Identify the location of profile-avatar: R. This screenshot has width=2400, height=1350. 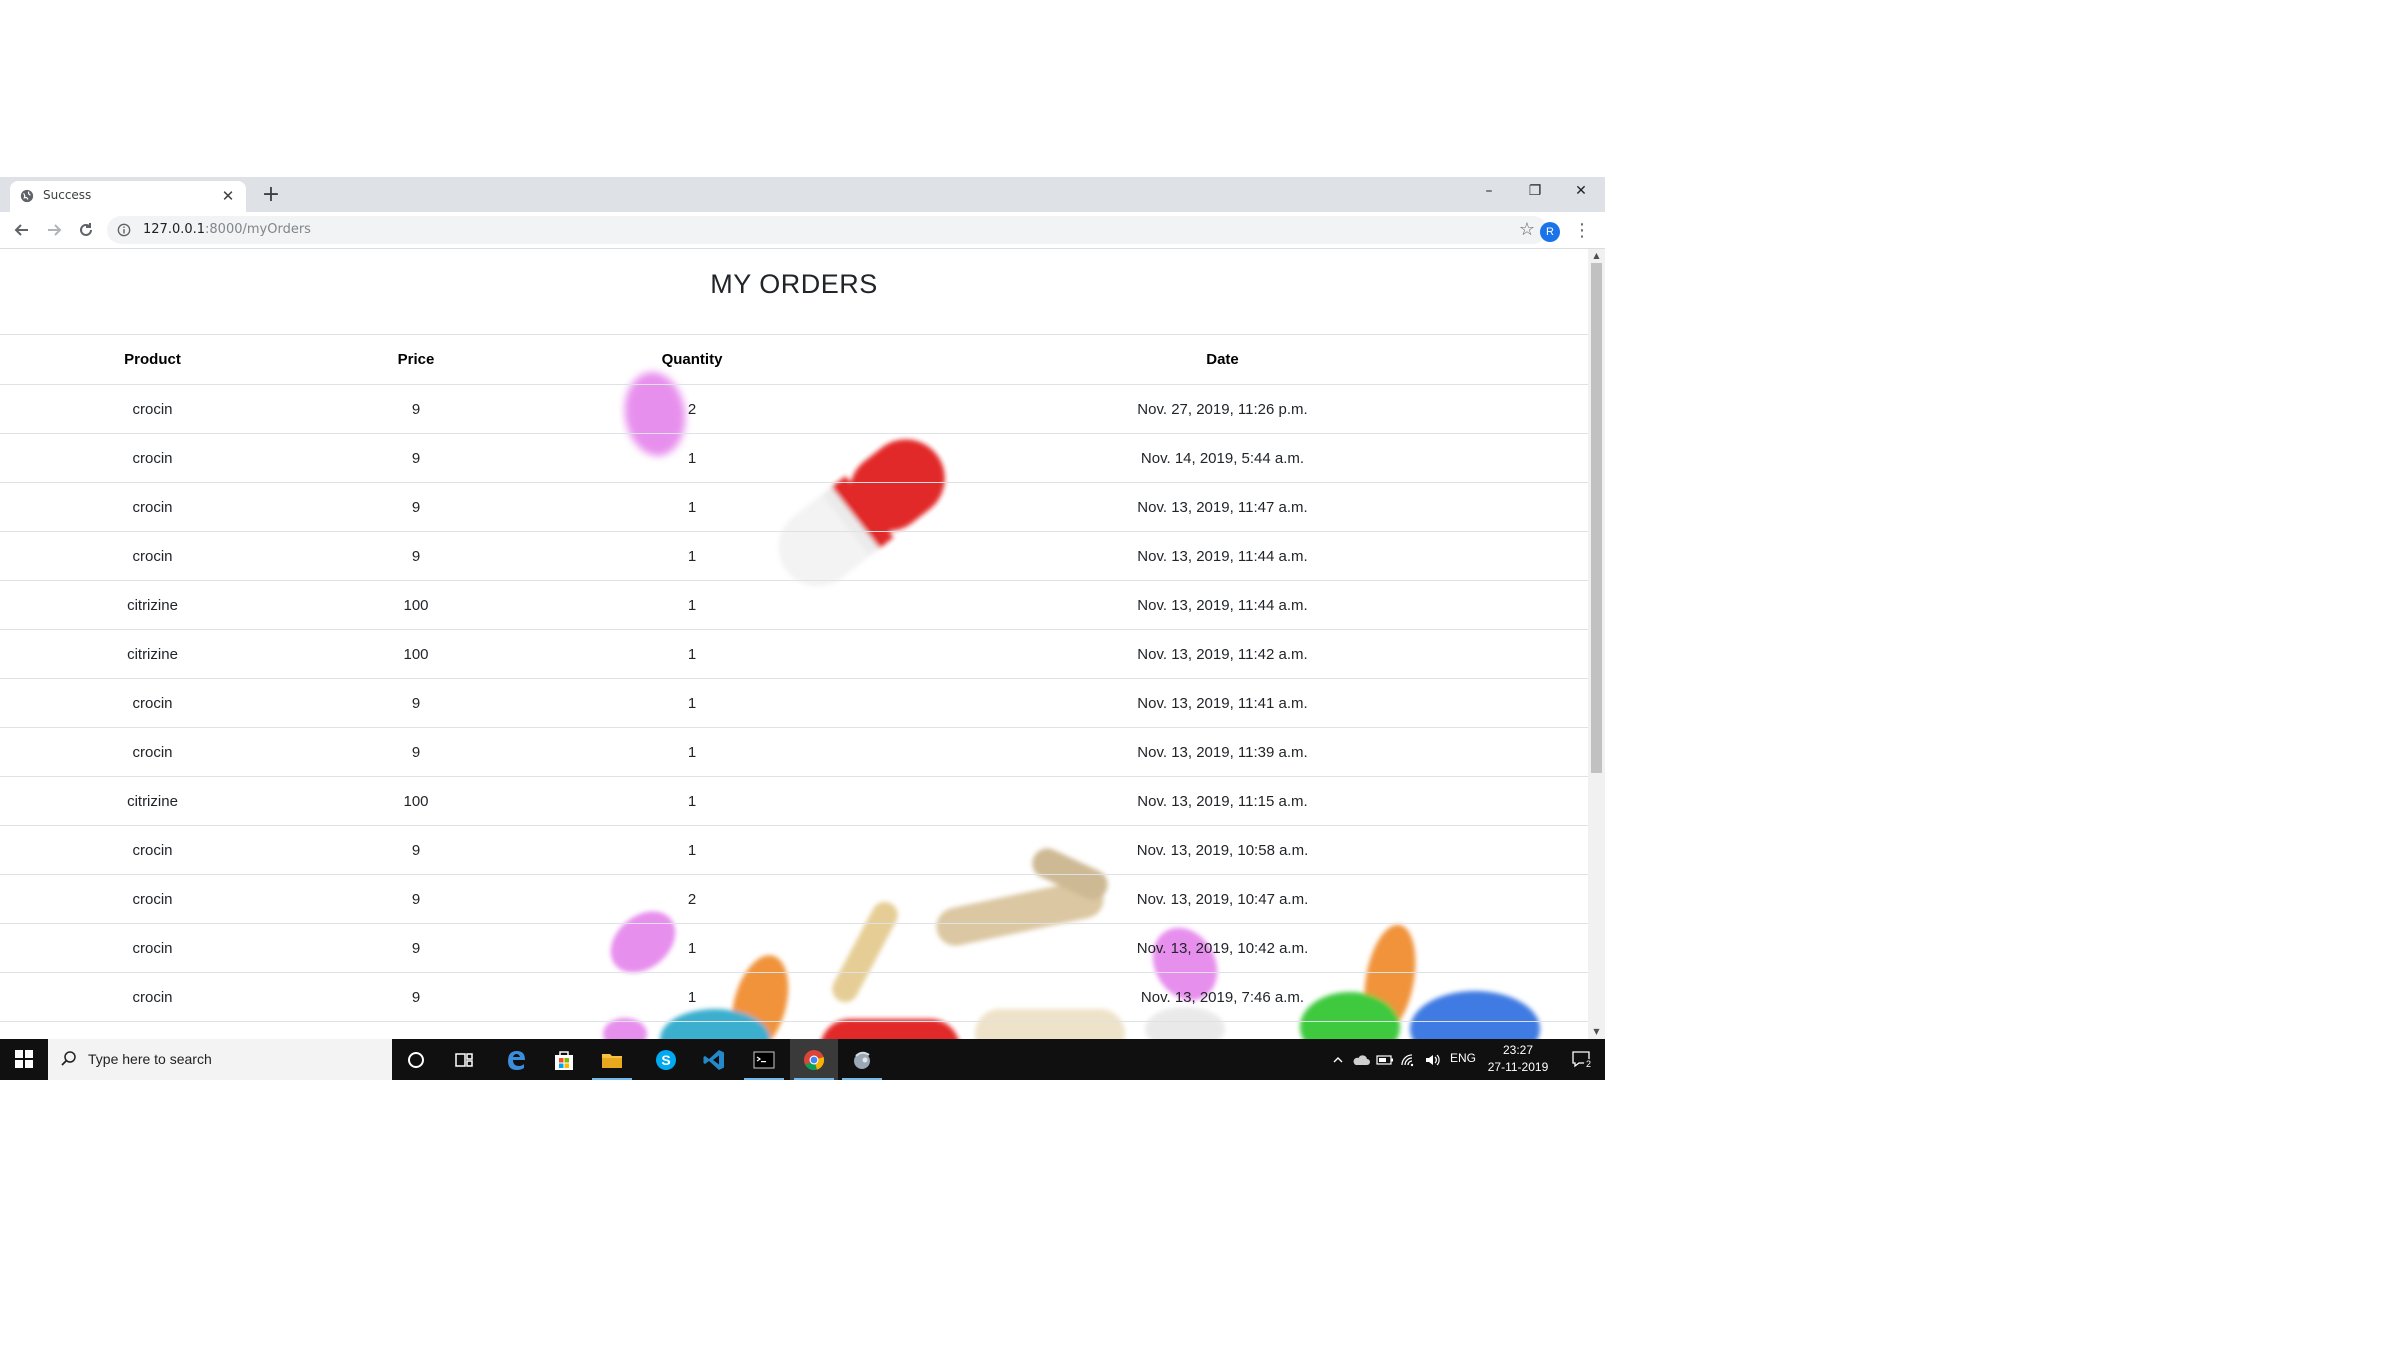
(1550, 232).